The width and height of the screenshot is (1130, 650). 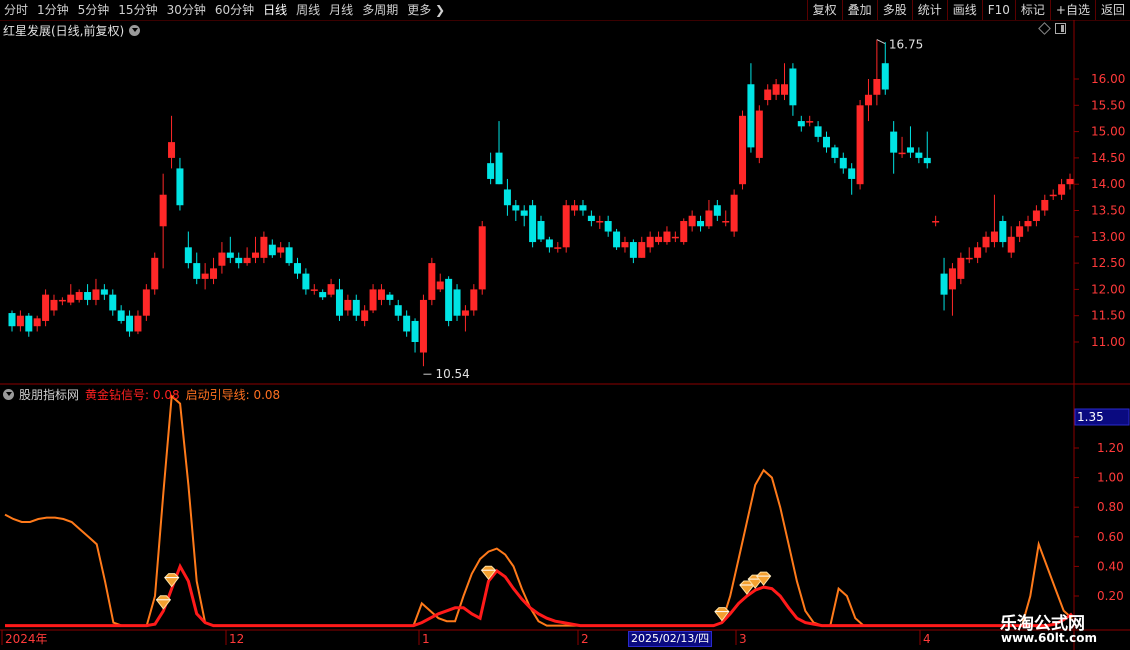 What do you see at coordinates (1108, 237) in the screenshot?
I see `price-tick-label: 13.00` at bounding box center [1108, 237].